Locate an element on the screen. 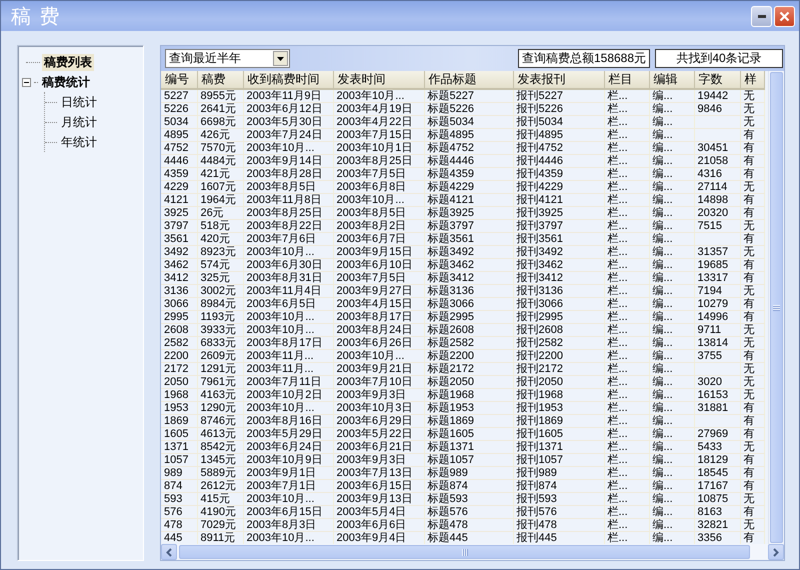  table-cell: 报刊989 is located at coordinates (558, 473).